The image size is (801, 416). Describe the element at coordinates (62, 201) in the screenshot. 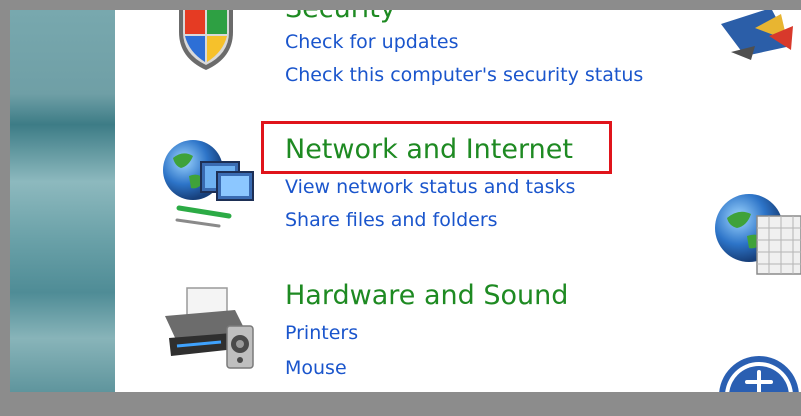

I see `control-panel-side-pane` at that location.